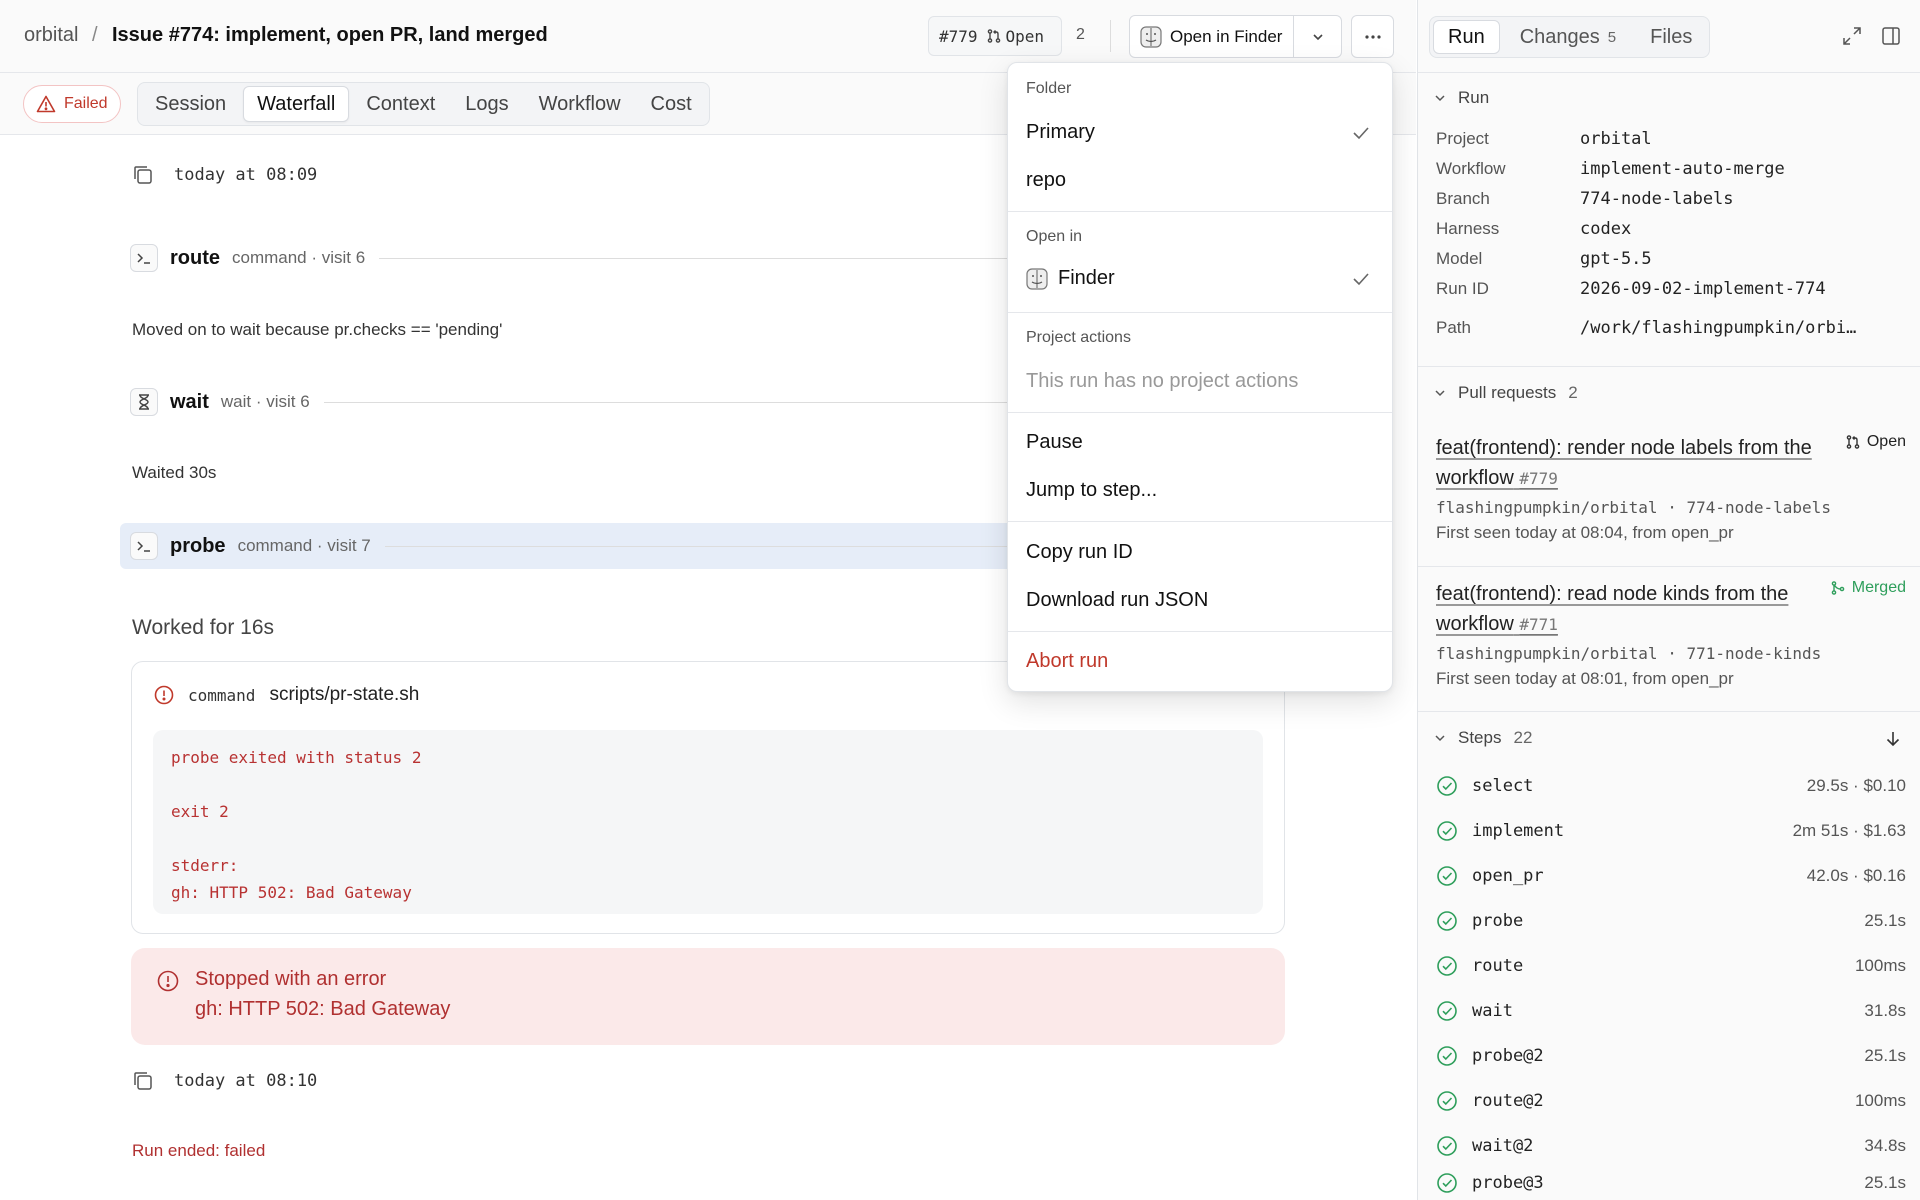  Describe the element at coordinates (190, 104) in the screenshot. I see `tab-session: Session` at that location.